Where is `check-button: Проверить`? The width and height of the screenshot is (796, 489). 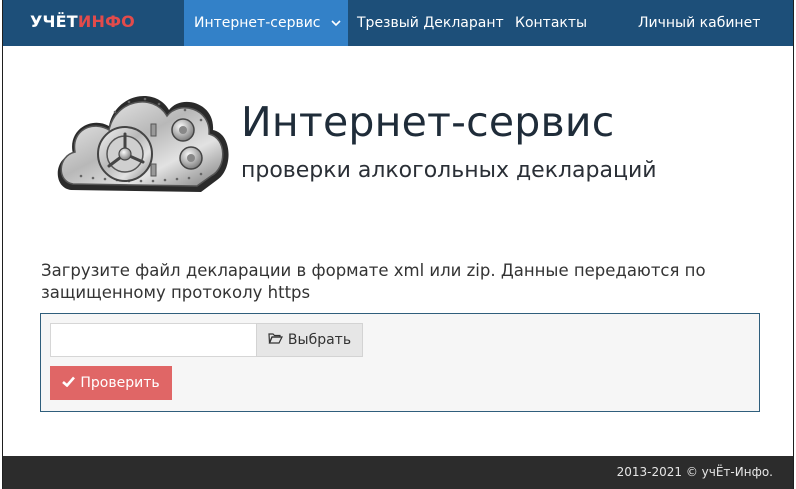 check-button: Проверить is located at coordinates (111, 383).